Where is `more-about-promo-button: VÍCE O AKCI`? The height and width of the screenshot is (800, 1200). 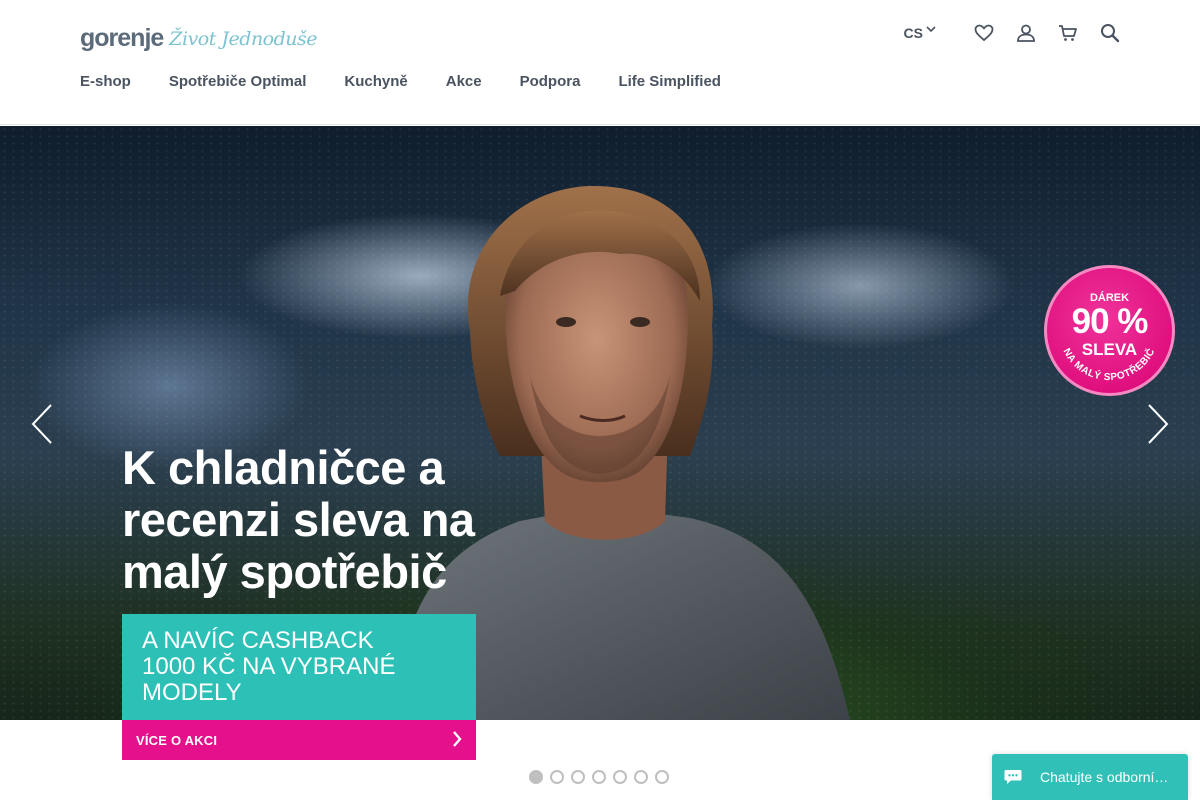 more-about-promo-button: VÍCE O AKCI is located at coordinates (299, 740).